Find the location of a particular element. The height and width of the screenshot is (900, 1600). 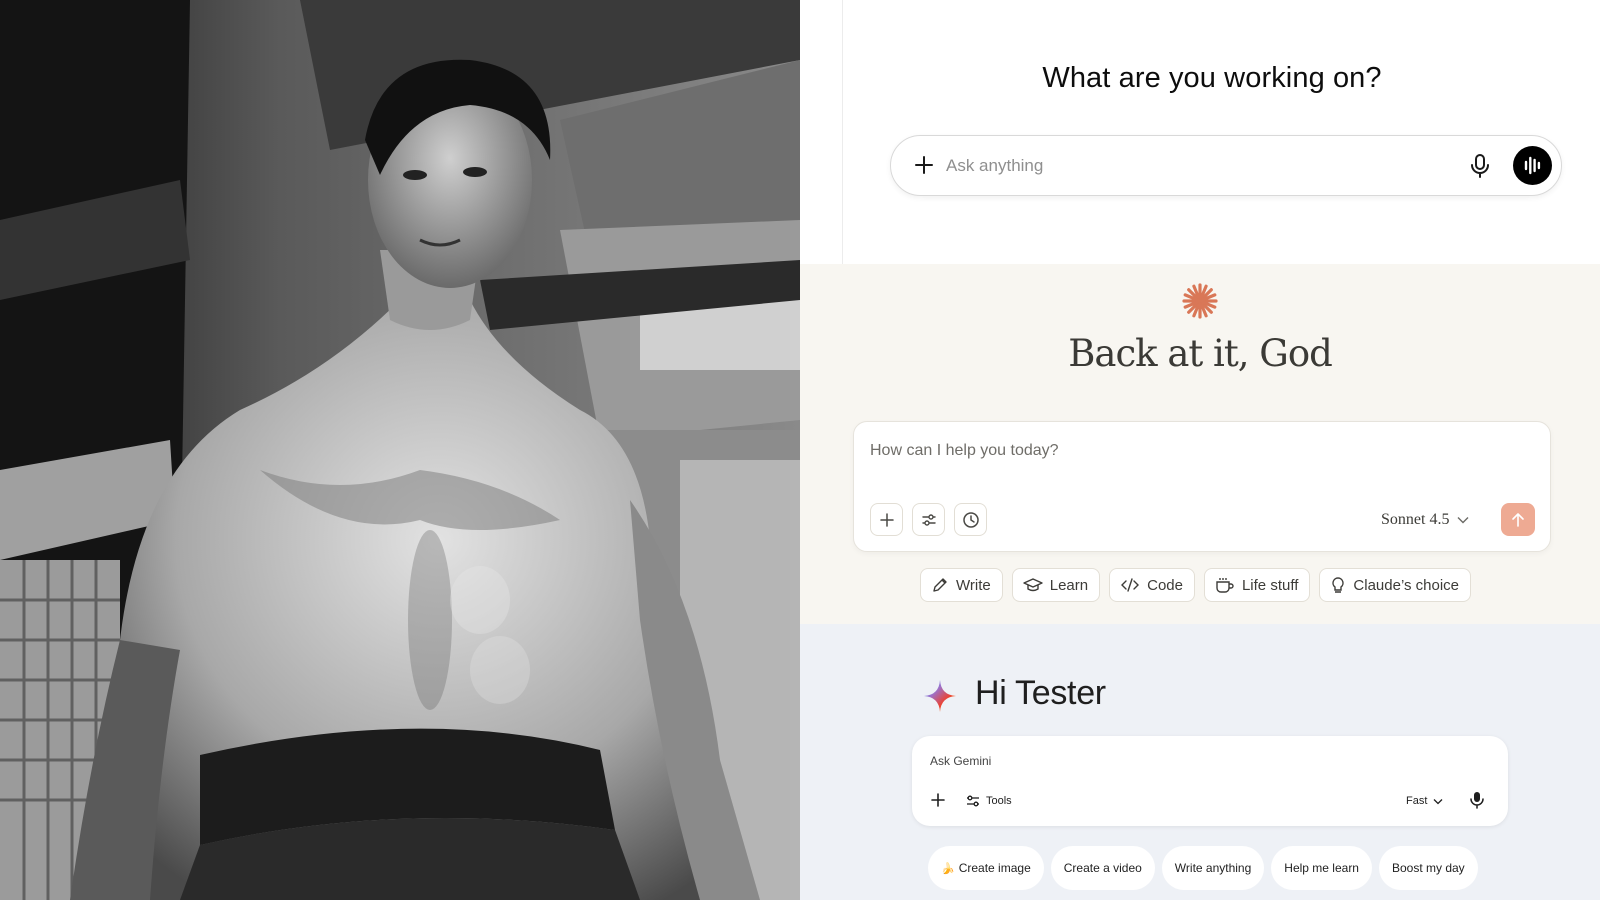

chatgpt-heading: What are you working on? is located at coordinates (1212, 78).